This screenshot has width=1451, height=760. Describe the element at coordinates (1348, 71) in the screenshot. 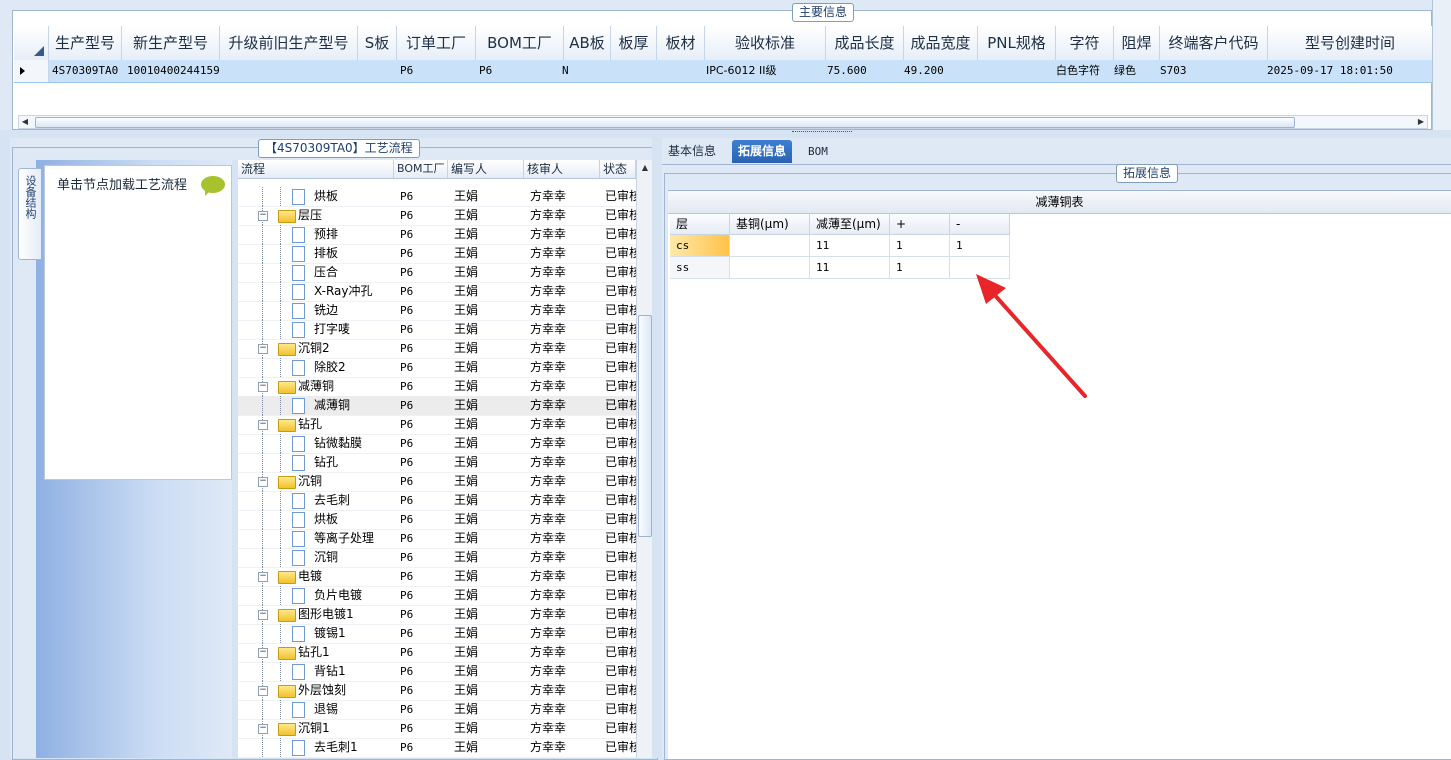

I see `cell-created: 2025-09-17 18:01:50` at that location.